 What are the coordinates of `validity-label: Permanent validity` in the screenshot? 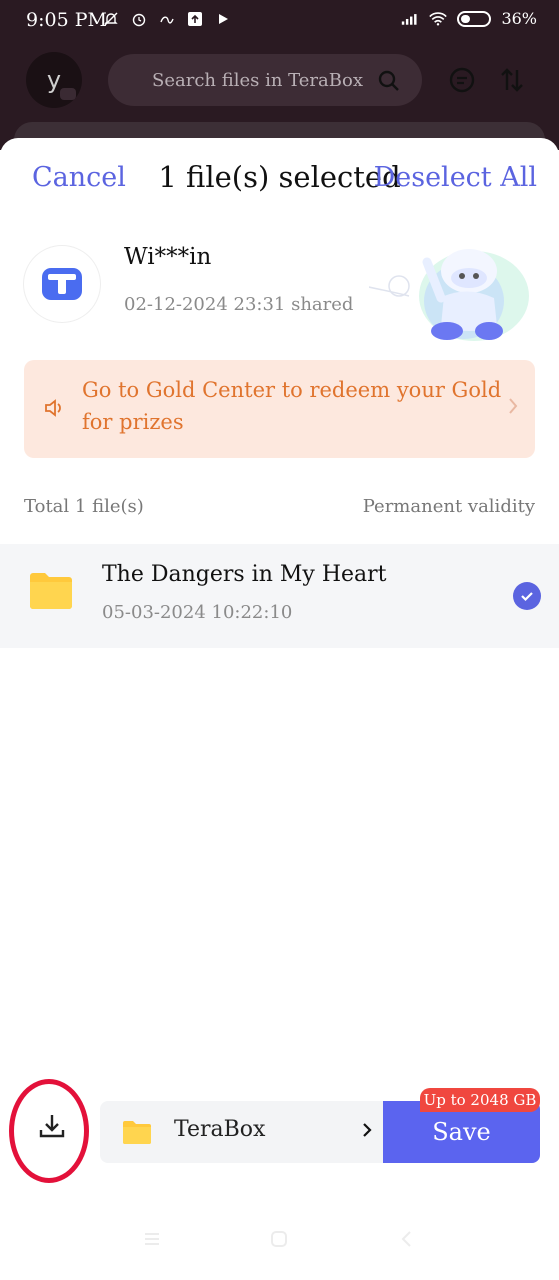 It's located at (448, 506).